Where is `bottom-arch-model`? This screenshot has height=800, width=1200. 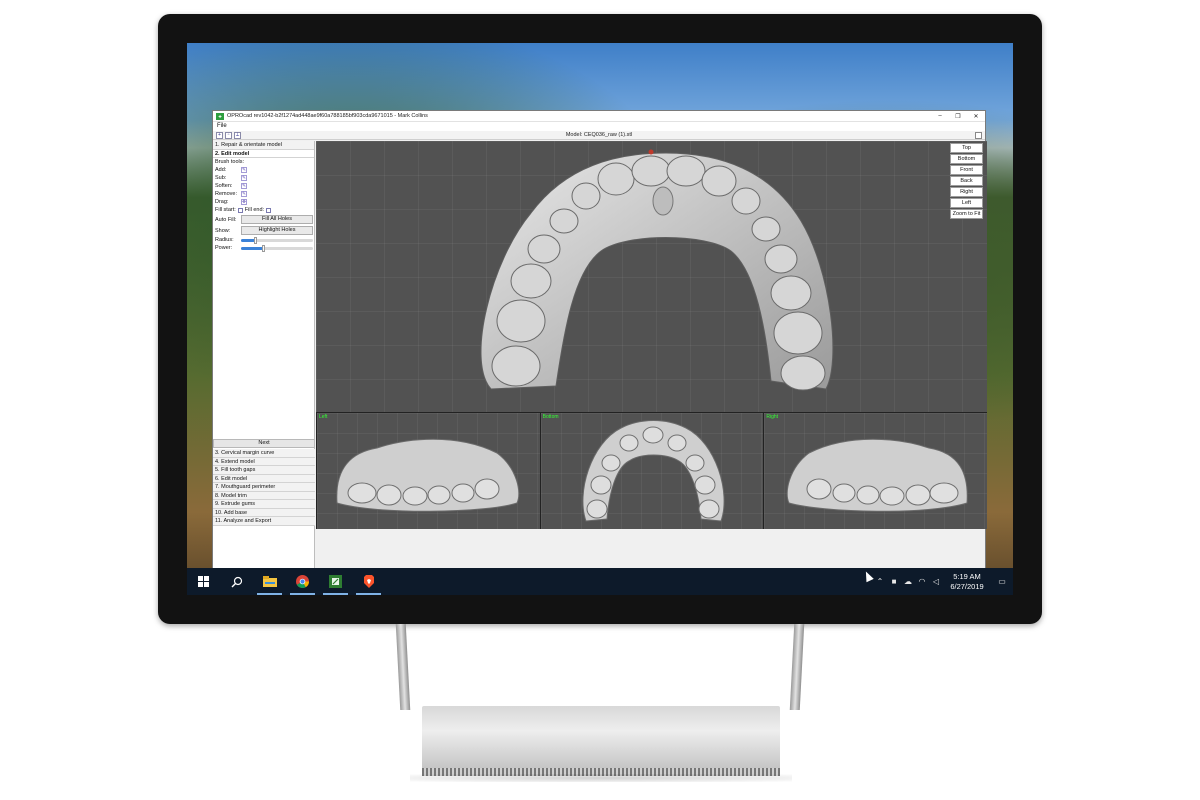
bottom-arch-model is located at coordinates (653, 471).